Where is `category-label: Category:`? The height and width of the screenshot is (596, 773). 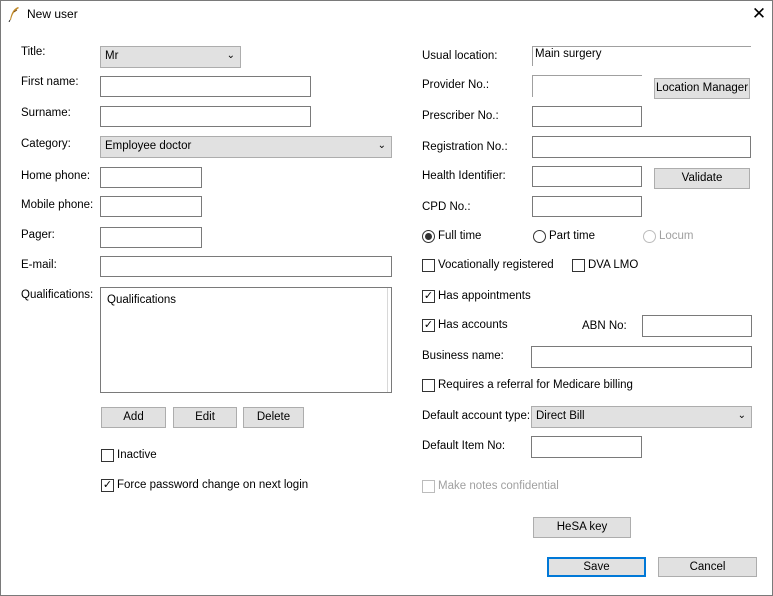 category-label: Category: is located at coordinates (46, 144).